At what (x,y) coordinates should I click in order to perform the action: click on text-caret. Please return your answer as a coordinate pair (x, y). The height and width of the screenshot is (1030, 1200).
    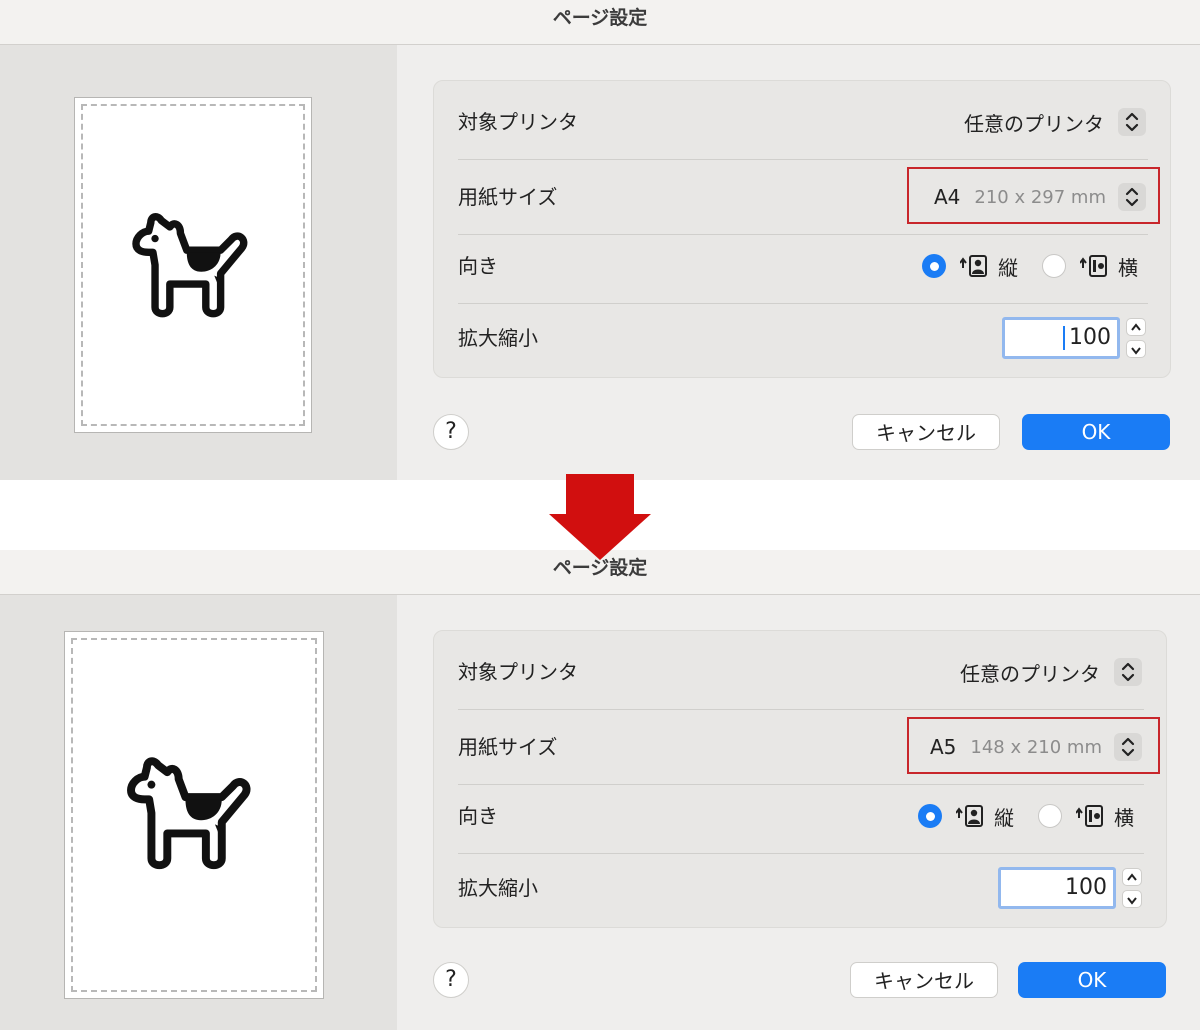
    Looking at the image, I should click on (1064, 338).